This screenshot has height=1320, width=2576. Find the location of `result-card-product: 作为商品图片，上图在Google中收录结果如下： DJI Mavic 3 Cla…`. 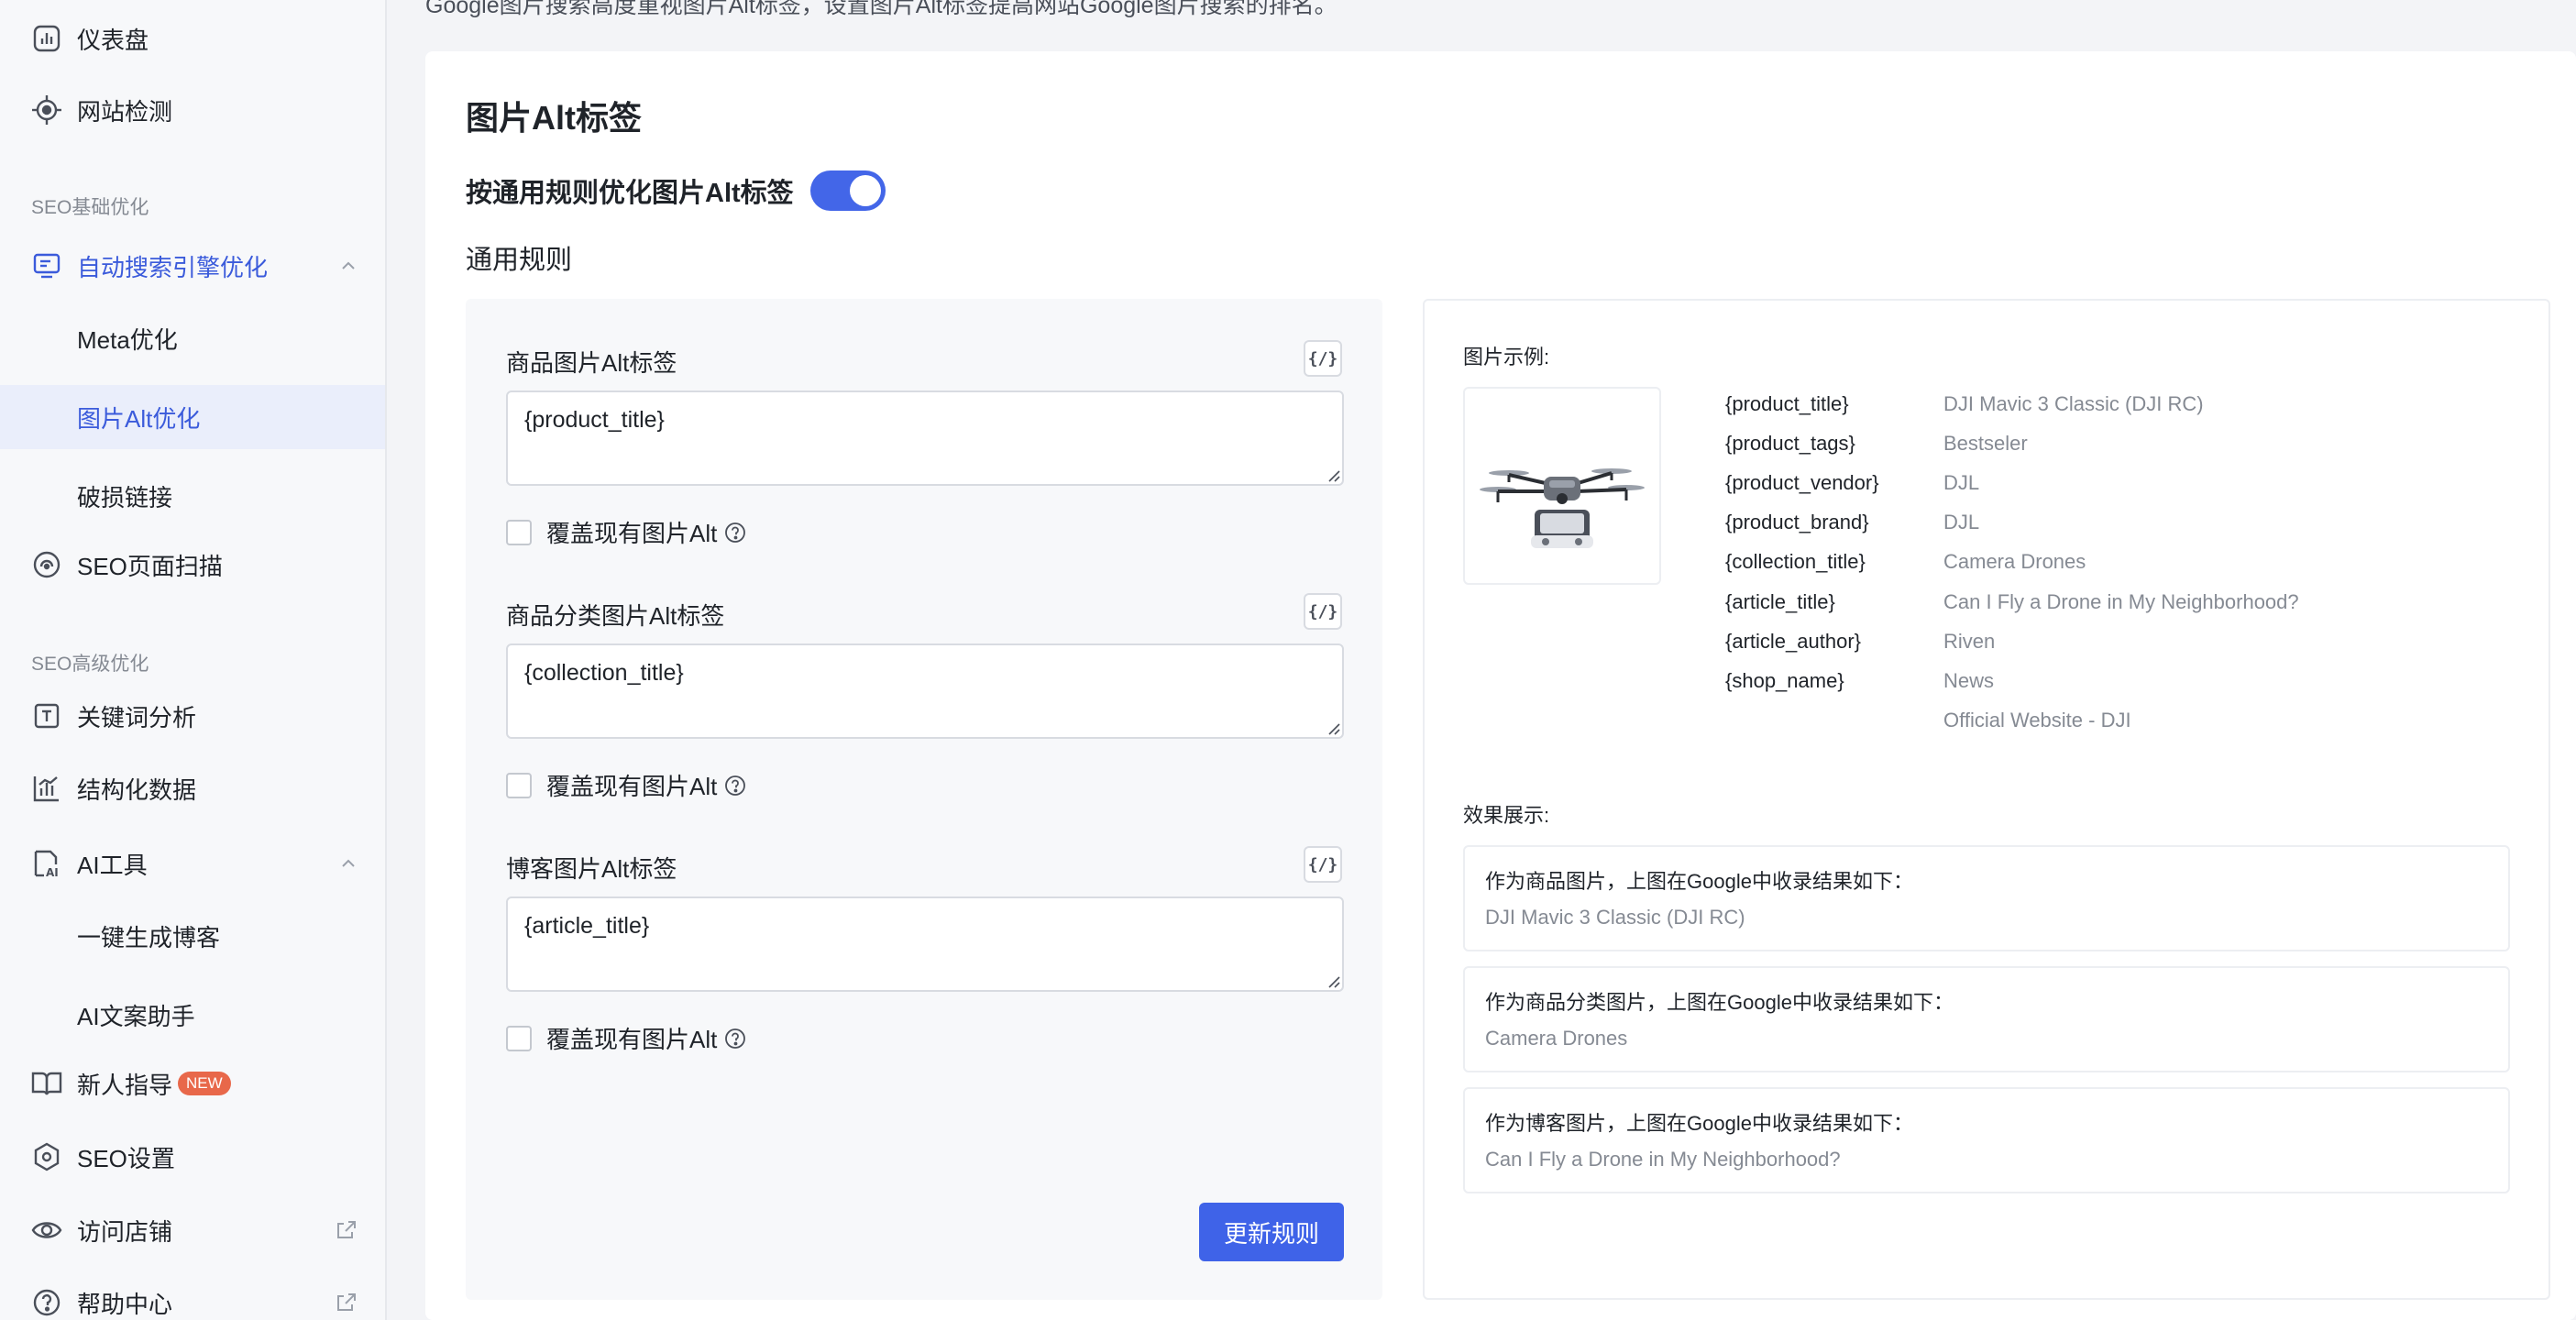

result-card-product: 作为商品图片，上图在Google中收录结果如下： DJI Mavic 3 Cla… is located at coordinates (1987, 898).